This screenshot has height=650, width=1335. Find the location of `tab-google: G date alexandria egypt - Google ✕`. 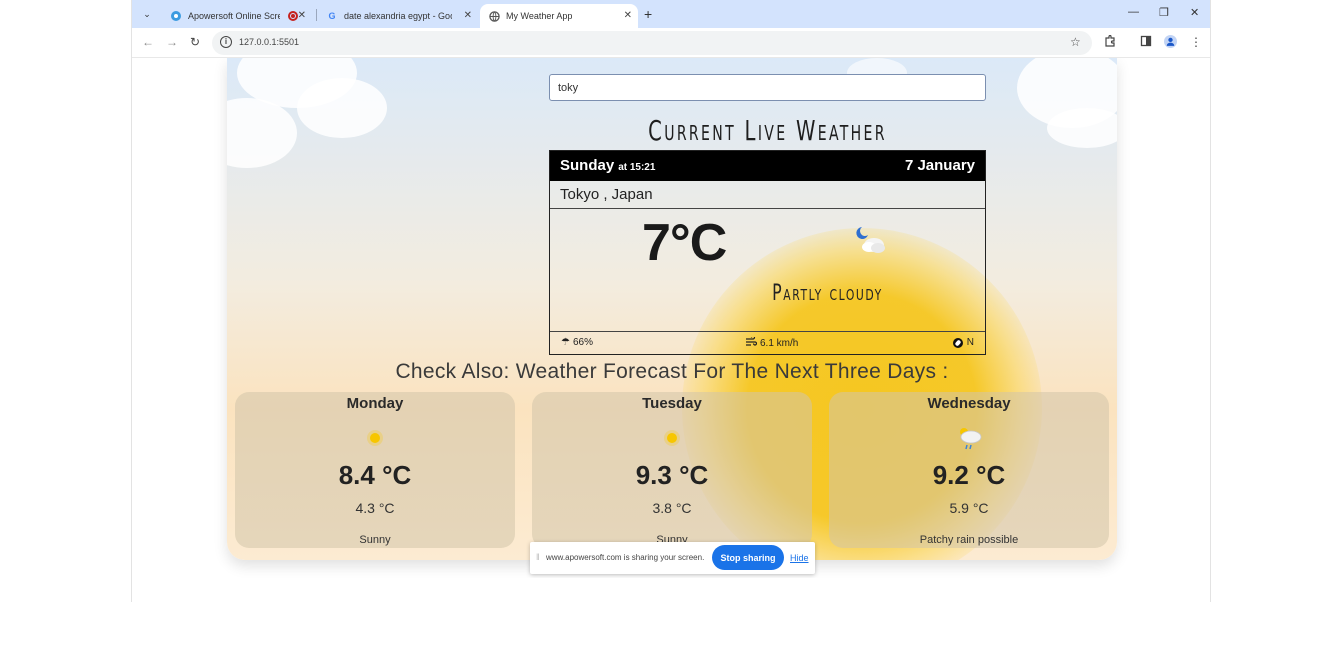

tab-google: G date alexandria egypt - Google ✕ is located at coordinates (398, 16).